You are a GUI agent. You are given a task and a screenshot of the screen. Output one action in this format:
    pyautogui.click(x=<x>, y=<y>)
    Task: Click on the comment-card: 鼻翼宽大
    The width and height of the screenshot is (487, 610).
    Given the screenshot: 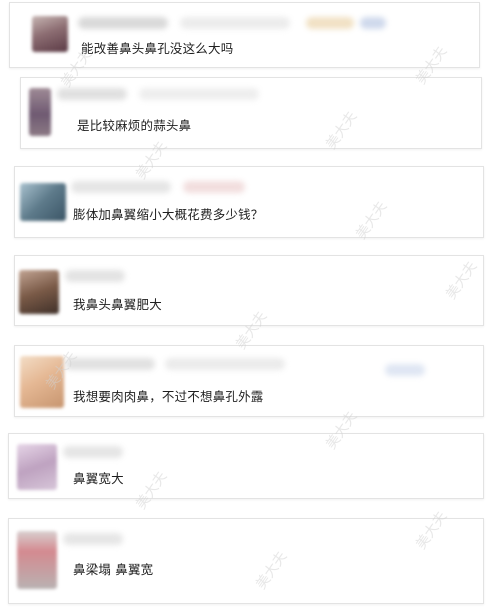 What is the action you would take?
    pyautogui.click(x=246, y=466)
    